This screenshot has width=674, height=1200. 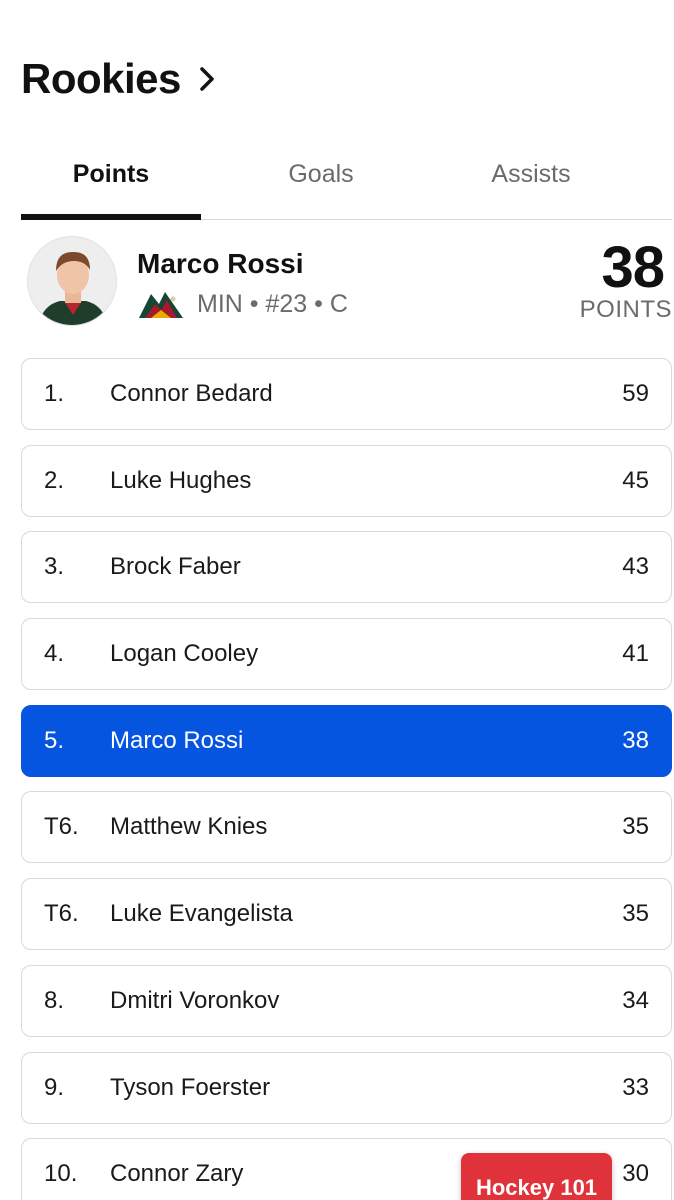 I want to click on leader-row: T6. Matthew Knies 35, so click(x=346, y=827).